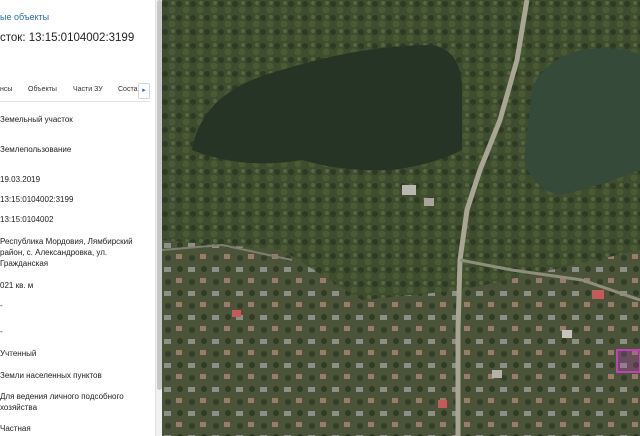 This screenshot has height=436, width=640. I want to click on field-date: 19.03.2019, so click(20, 179).